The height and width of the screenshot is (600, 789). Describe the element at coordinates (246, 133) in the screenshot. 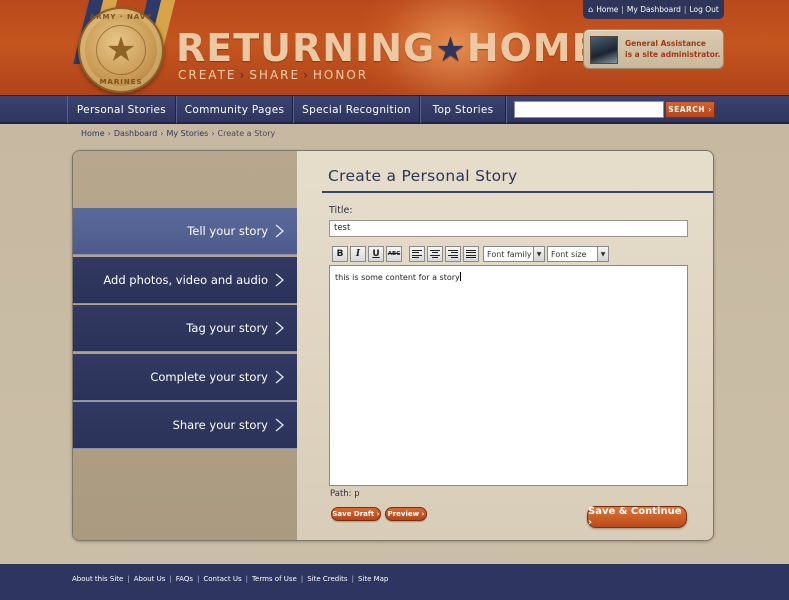

I see `breadcrumb-current: Create a Story` at that location.